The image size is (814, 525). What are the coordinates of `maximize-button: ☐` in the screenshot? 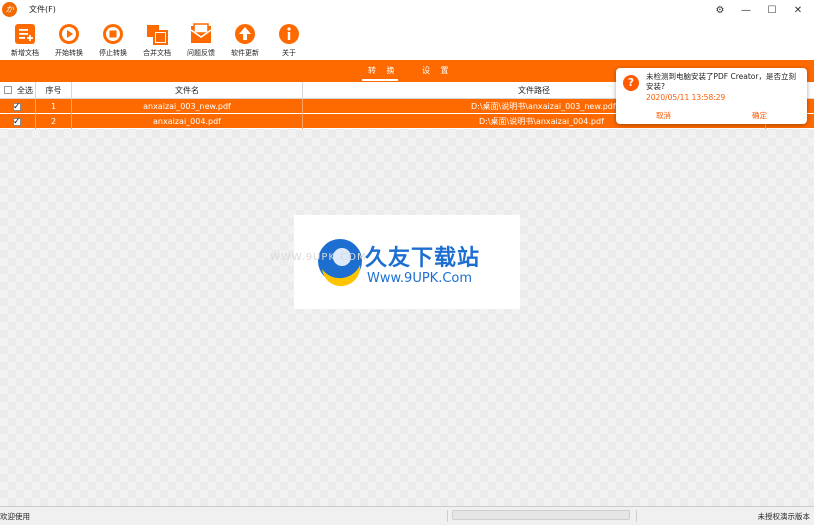 It's located at (772, 10).